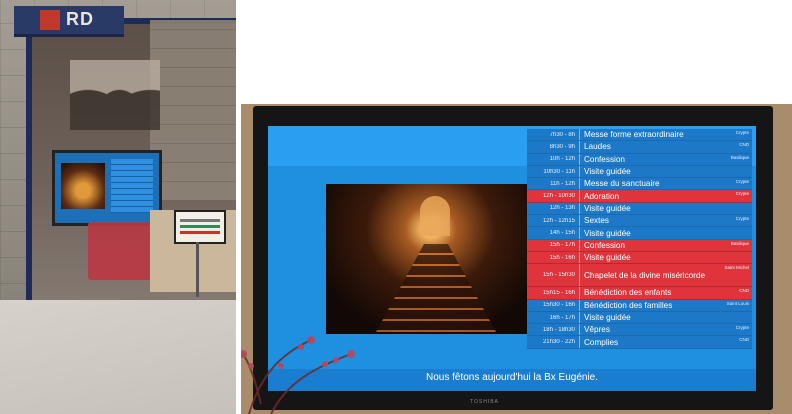 The height and width of the screenshot is (414, 792). I want to click on ticker-bar: Nous fêtons aujourd'hui la Bx Eugénie., so click(512, 380).